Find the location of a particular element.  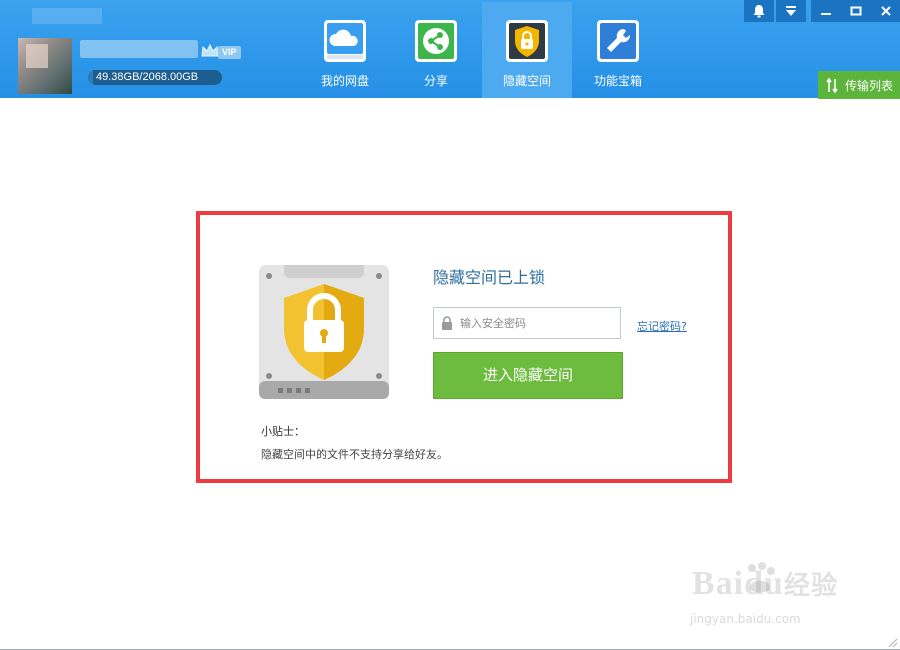

avatar is located at coordinates (45, 66).